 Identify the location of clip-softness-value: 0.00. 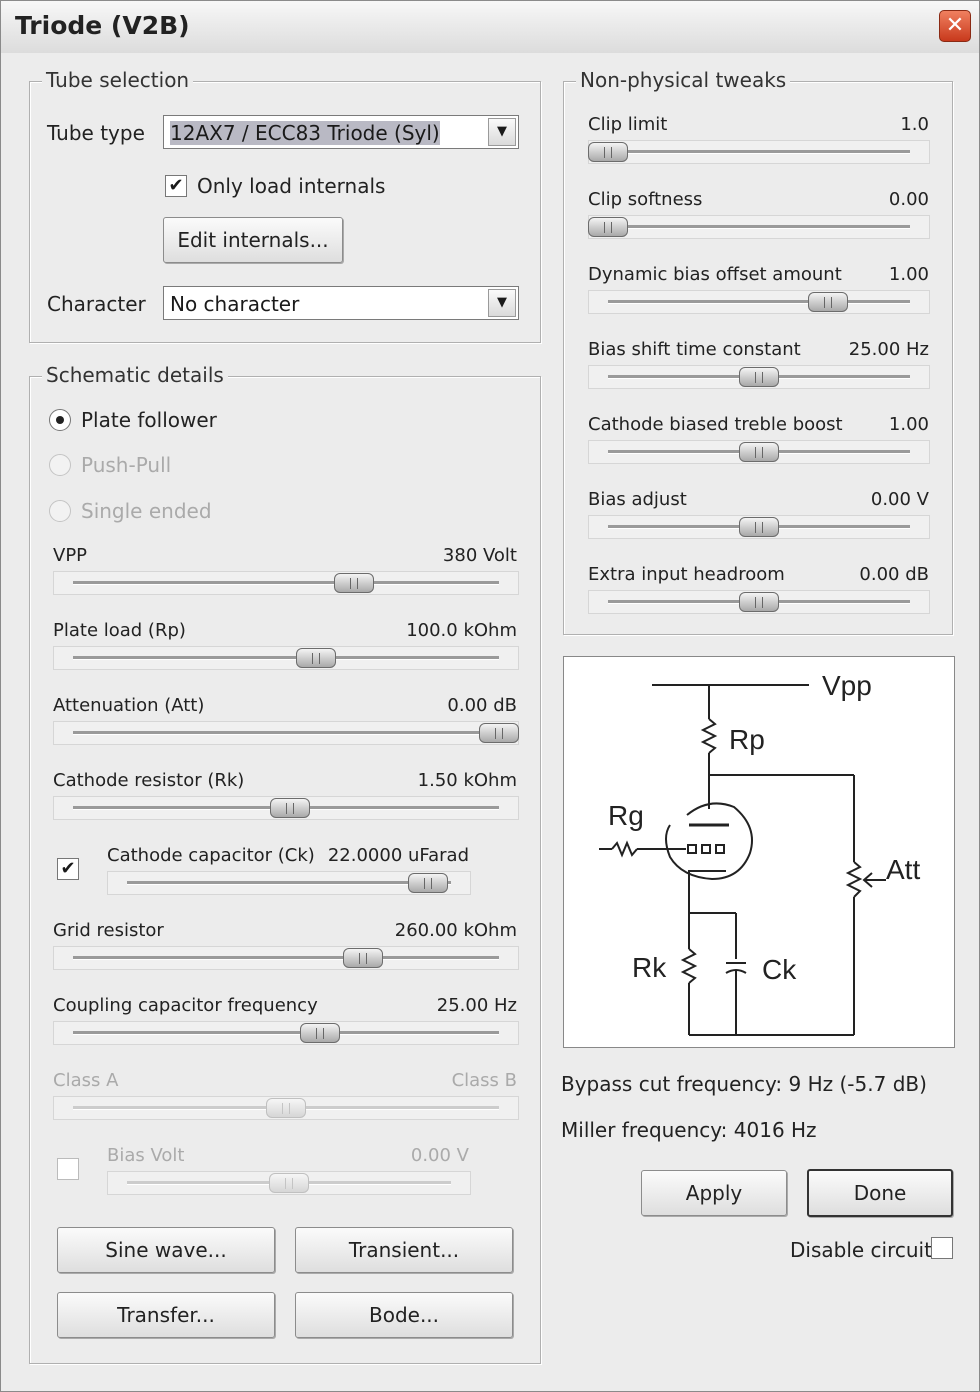
(908, 199).